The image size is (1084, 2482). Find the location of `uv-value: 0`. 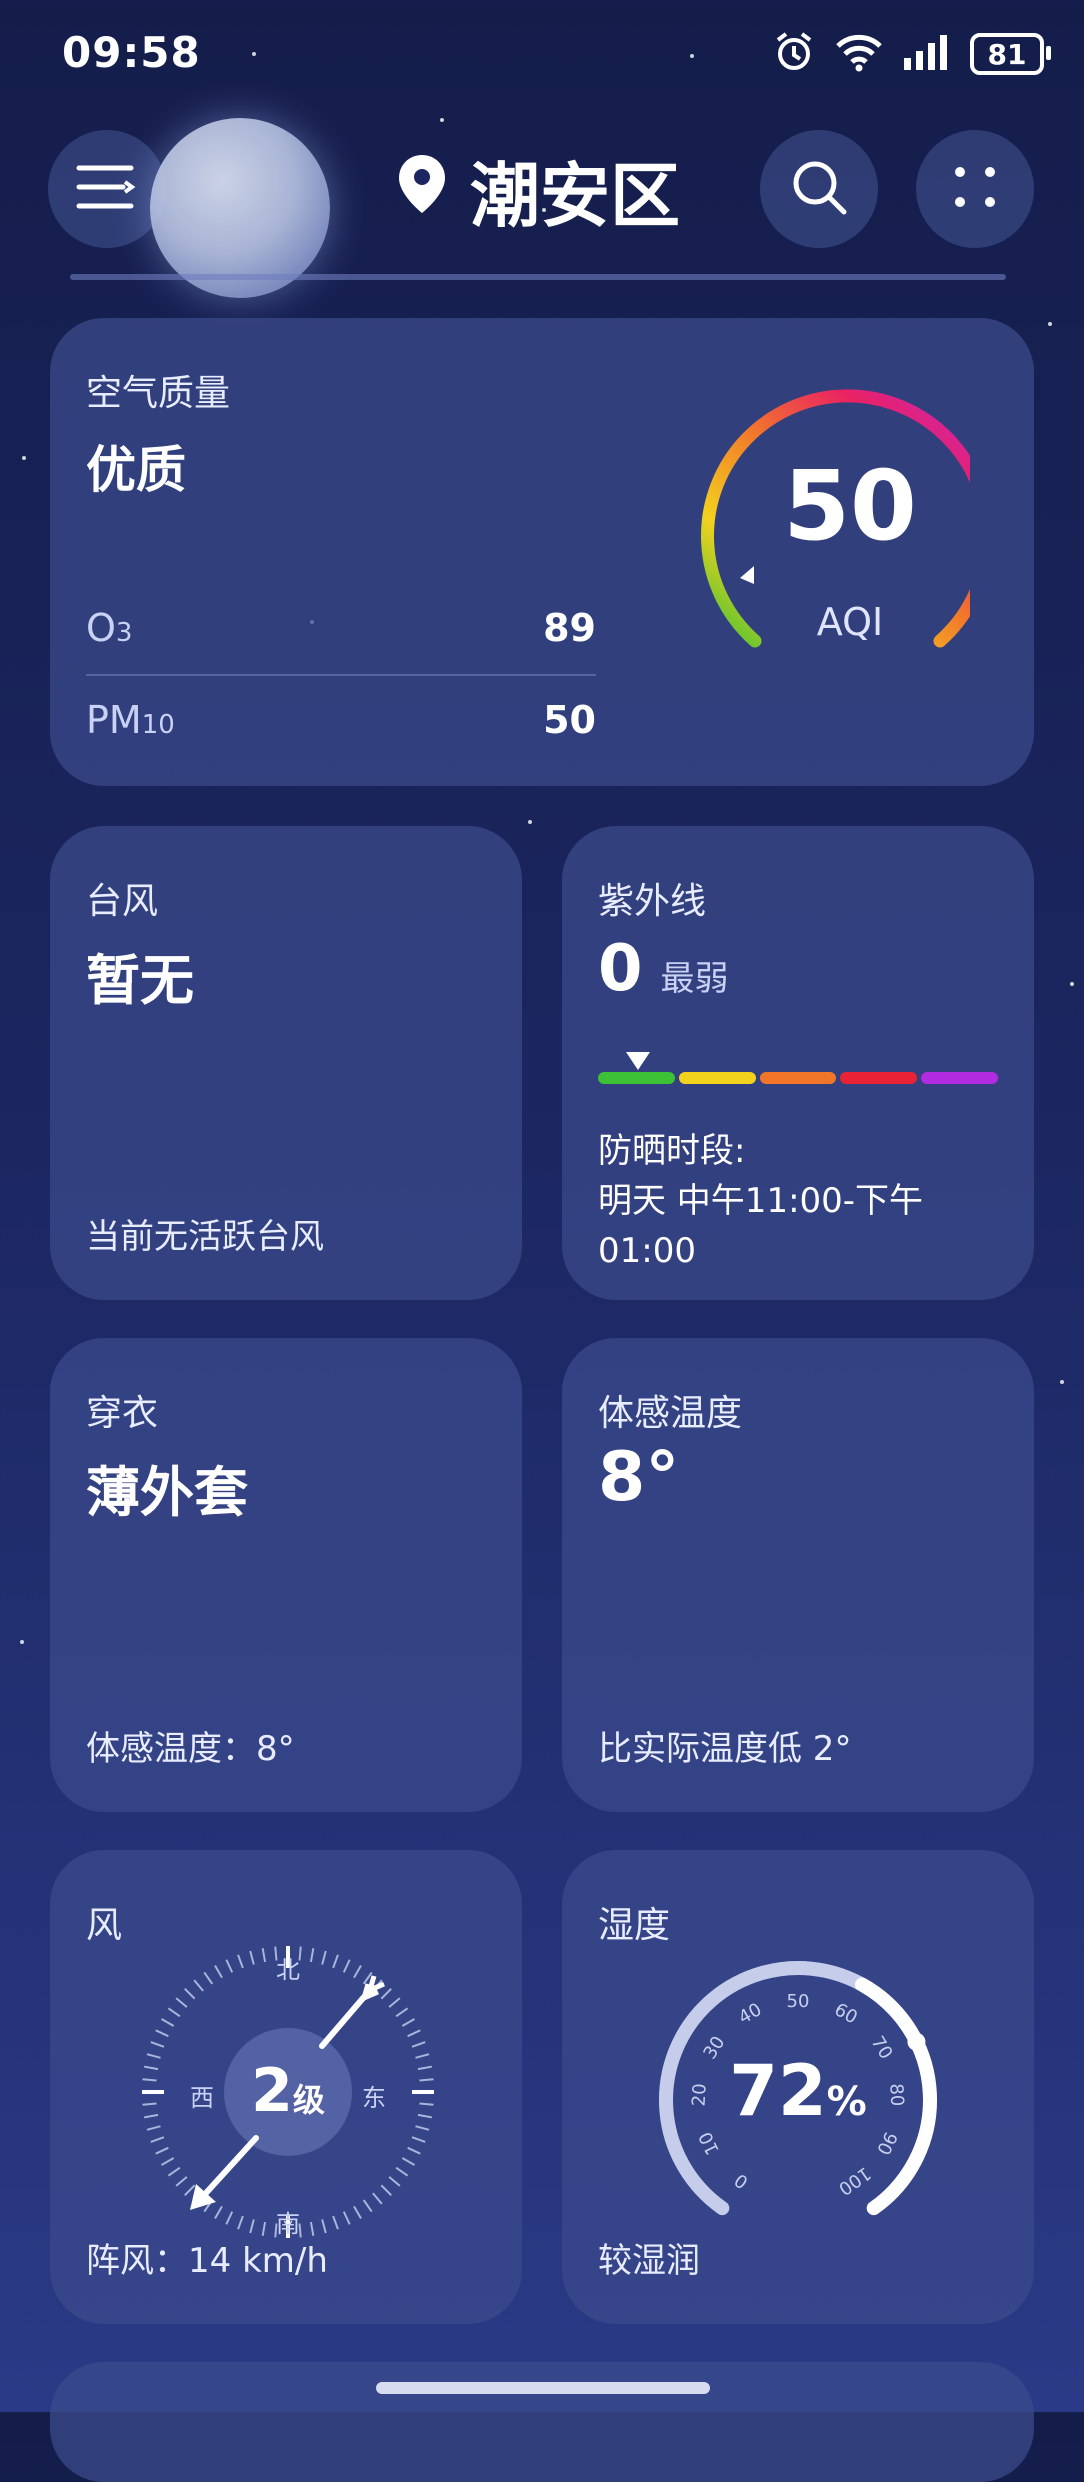

uv-value: 0 is located at coordinates (620, 969).